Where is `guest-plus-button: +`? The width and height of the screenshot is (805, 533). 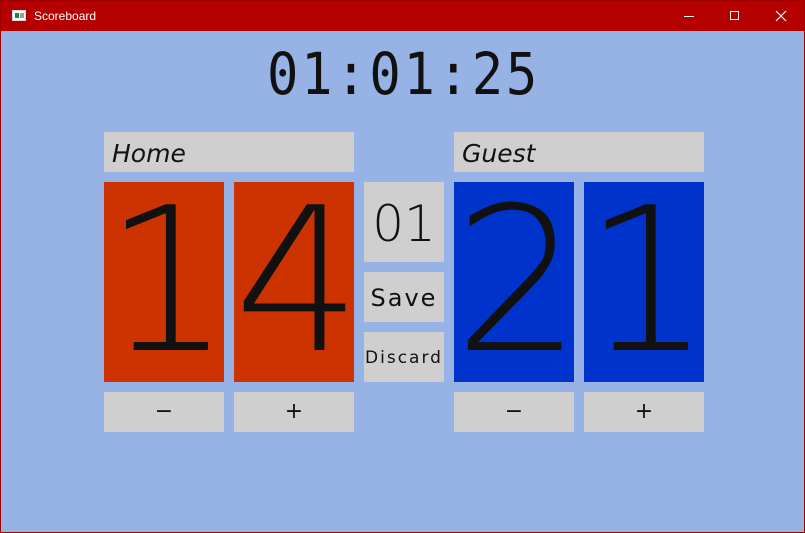
guest-plus-button: + is located at coordinates (644, 412).